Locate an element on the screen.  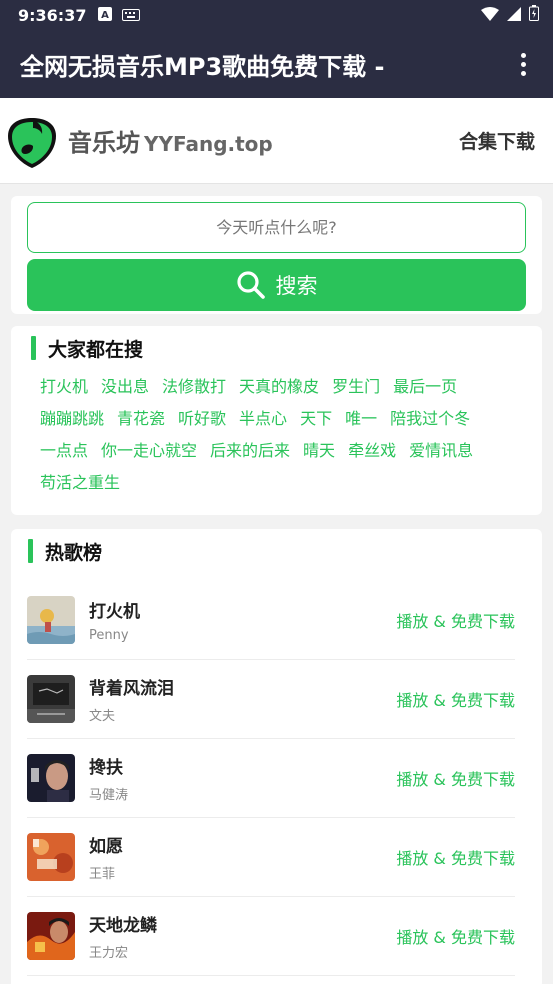
trending-title-text: 大家都在搜 is located at coordinates (96, 349).